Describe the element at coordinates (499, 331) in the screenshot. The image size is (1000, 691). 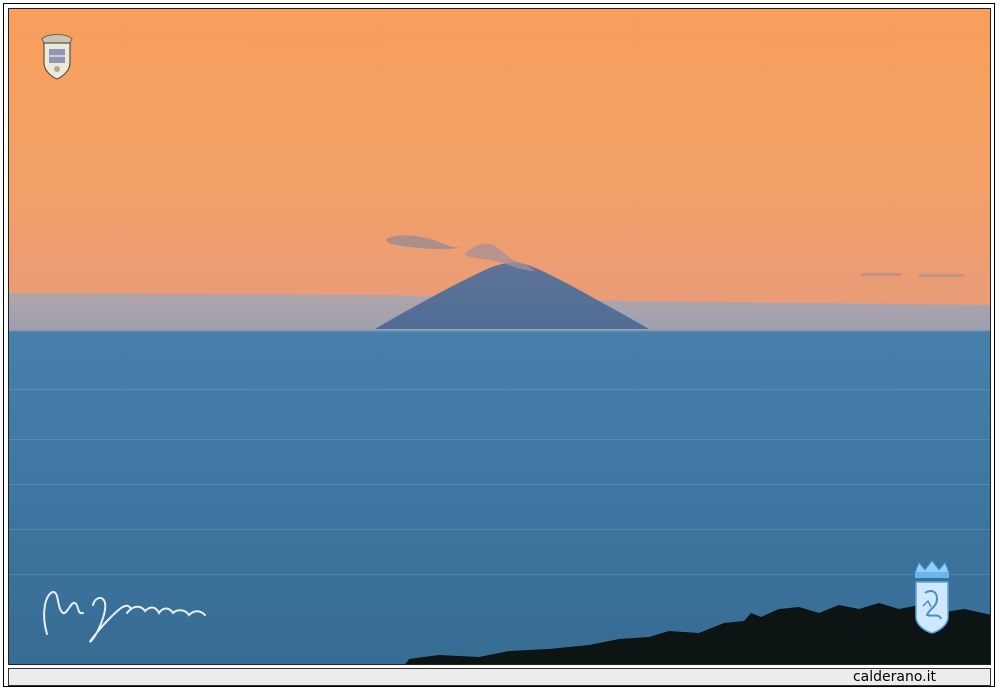
I see `horizon-line` at that location.